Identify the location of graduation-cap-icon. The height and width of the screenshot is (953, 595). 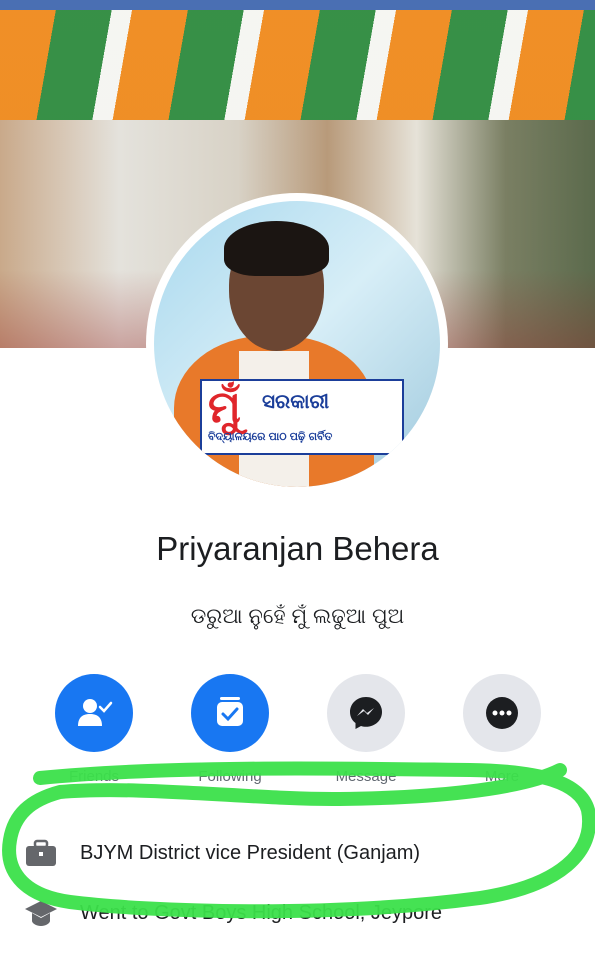
(41, 913).